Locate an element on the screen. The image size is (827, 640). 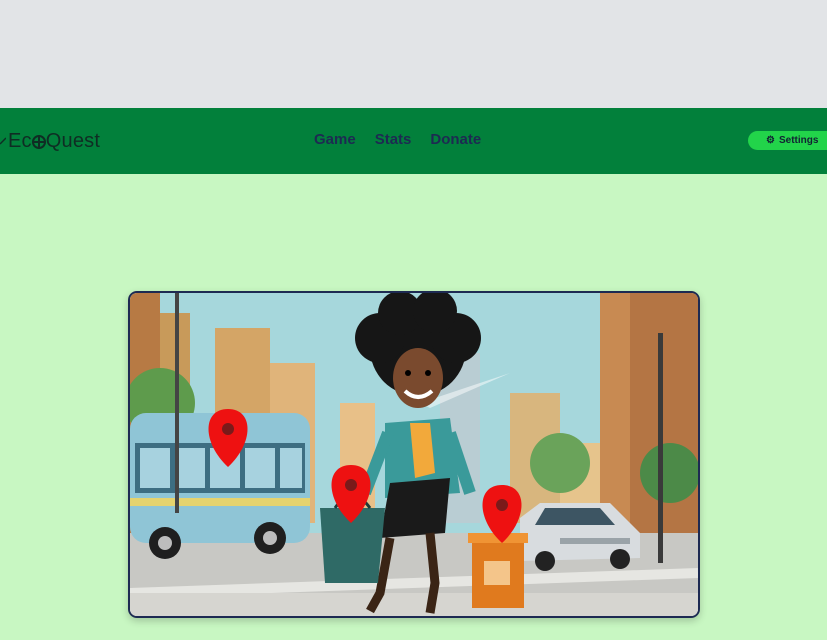
logo: Ec Quest is located at coordinates (50, 141).